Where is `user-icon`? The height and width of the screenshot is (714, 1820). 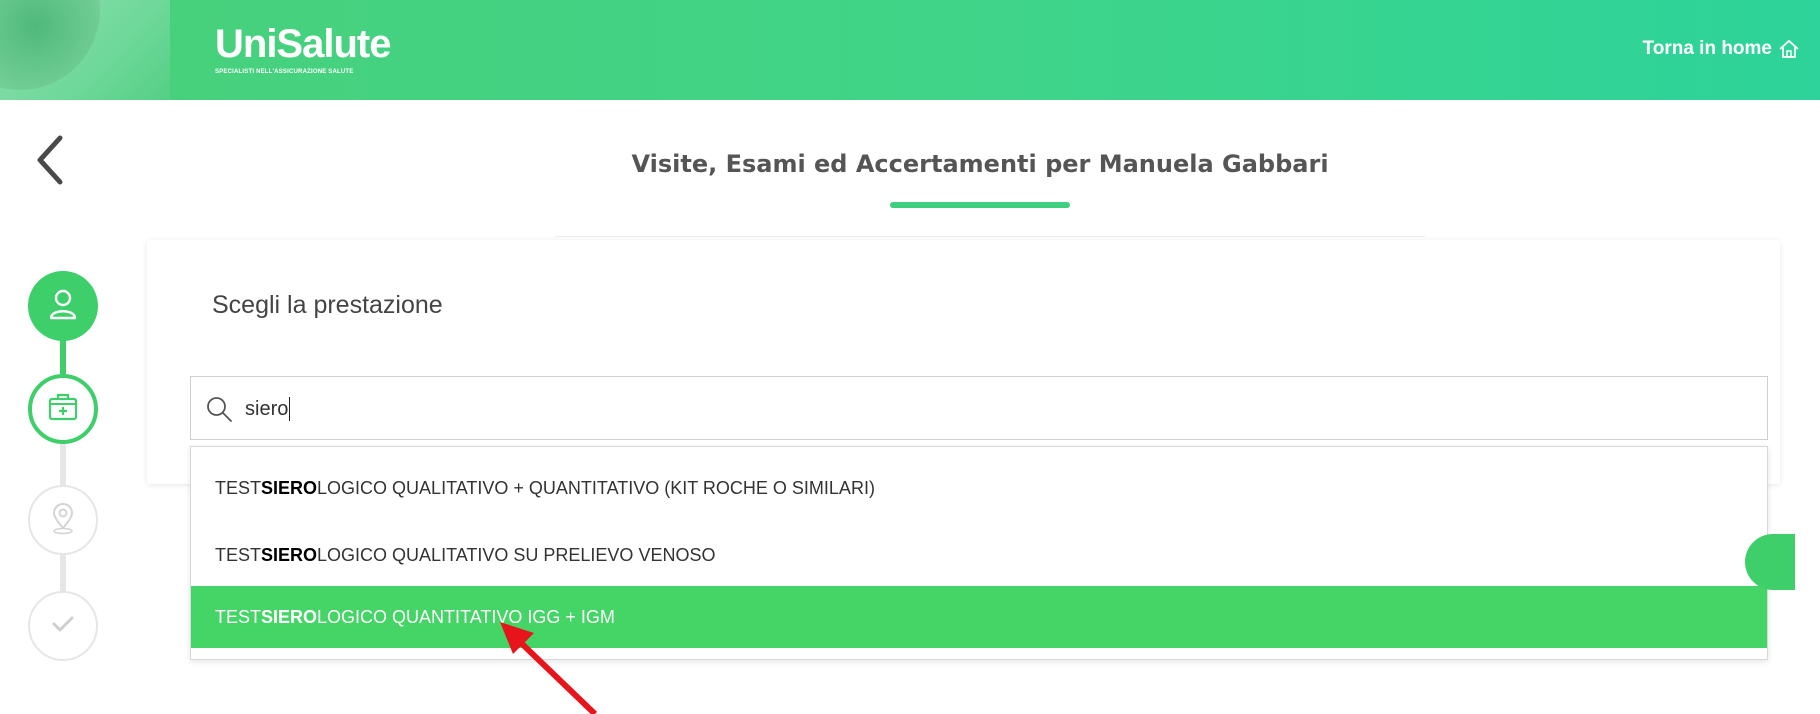
user-icon is located at coordinates (63, 306).